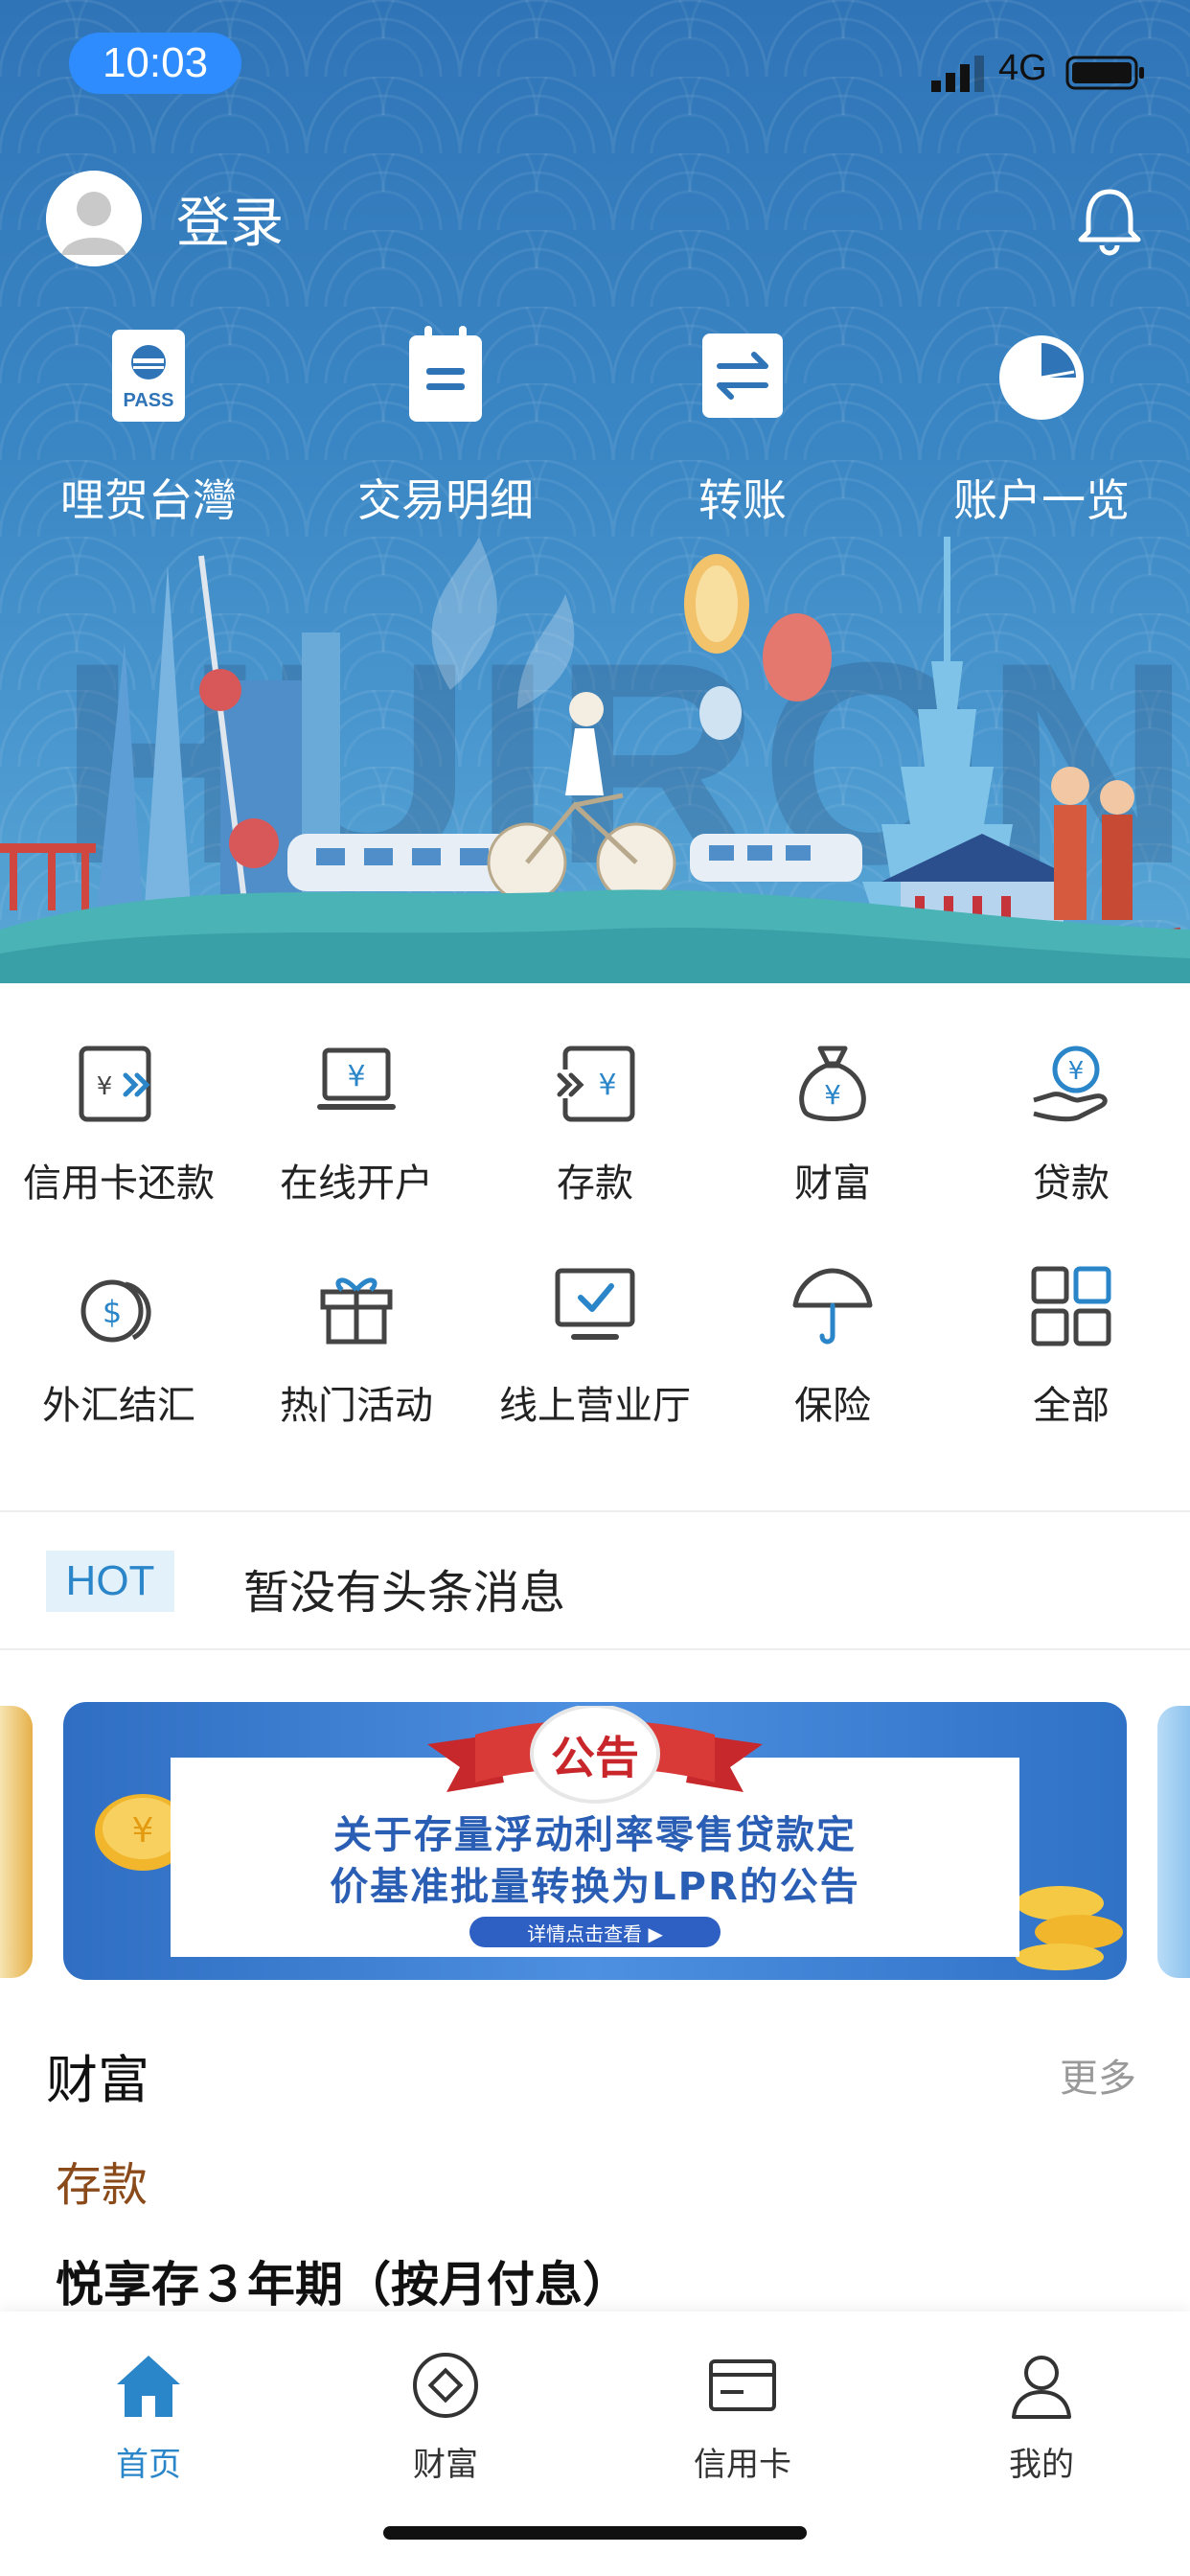 Image resolution: width=1190 pixels, height=2576 pixels. I want to click on more-link: 更多, so click(1098, 2075).